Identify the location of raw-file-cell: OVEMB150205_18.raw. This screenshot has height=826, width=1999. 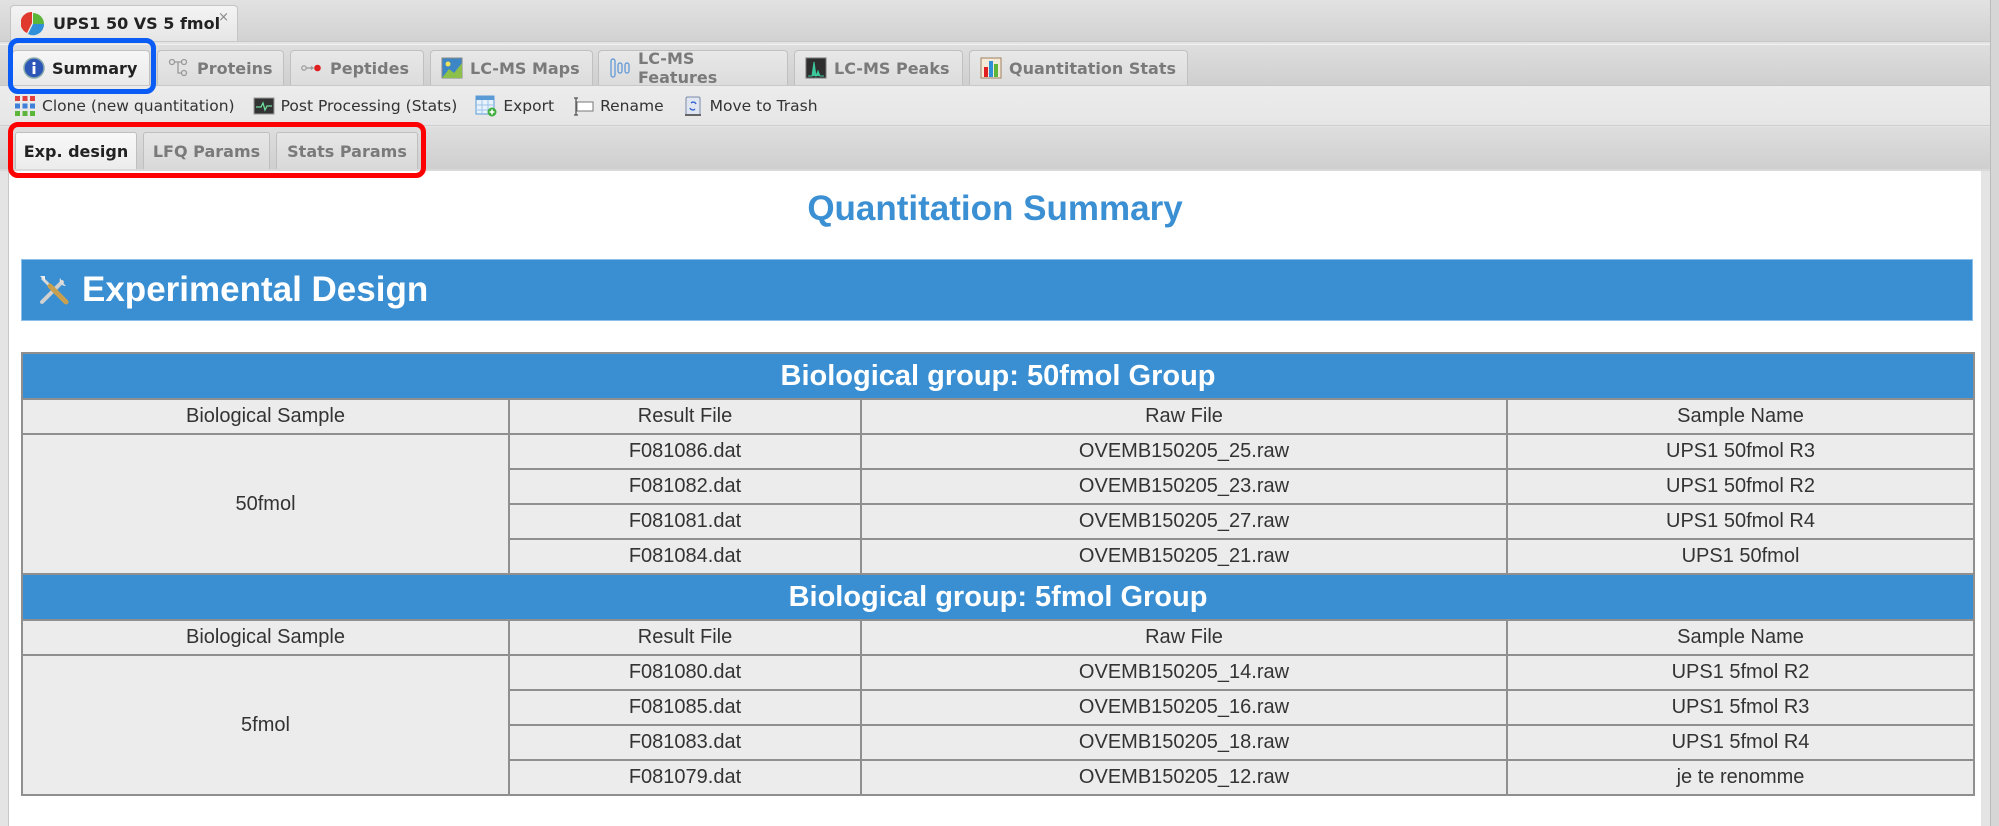
(1184, 742).